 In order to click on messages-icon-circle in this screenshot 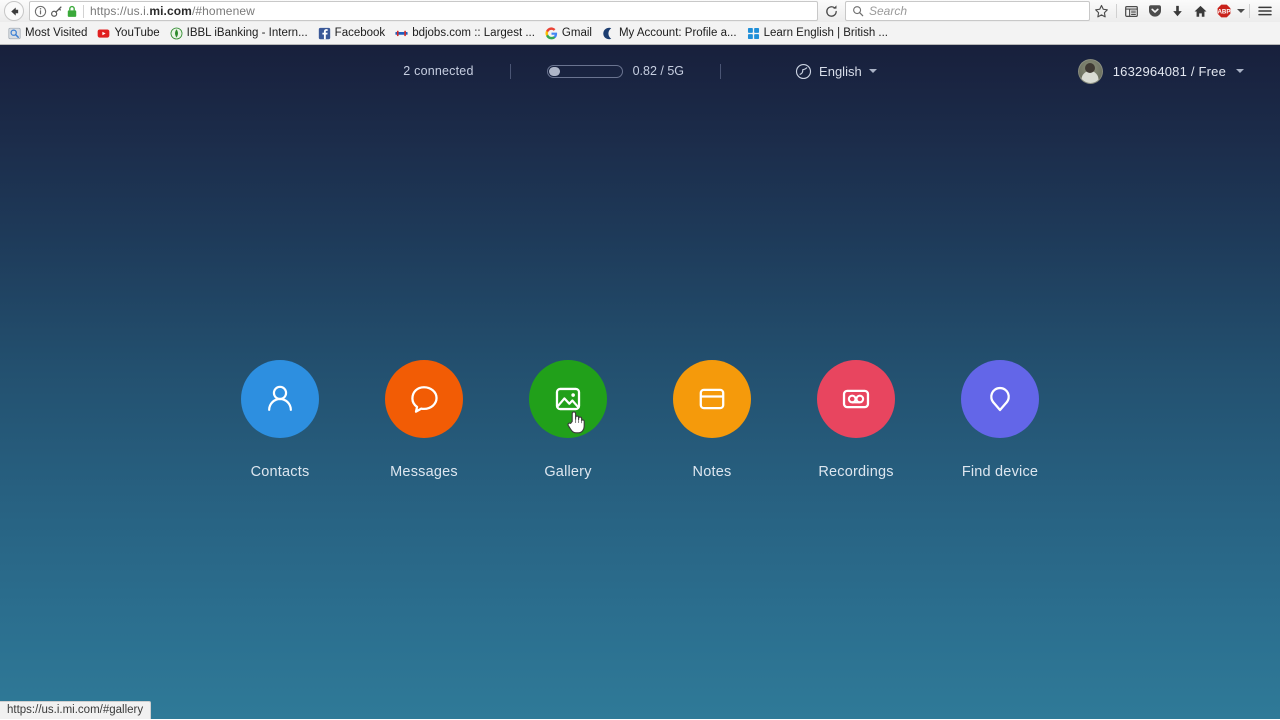, I will do `click(424, 399)`.